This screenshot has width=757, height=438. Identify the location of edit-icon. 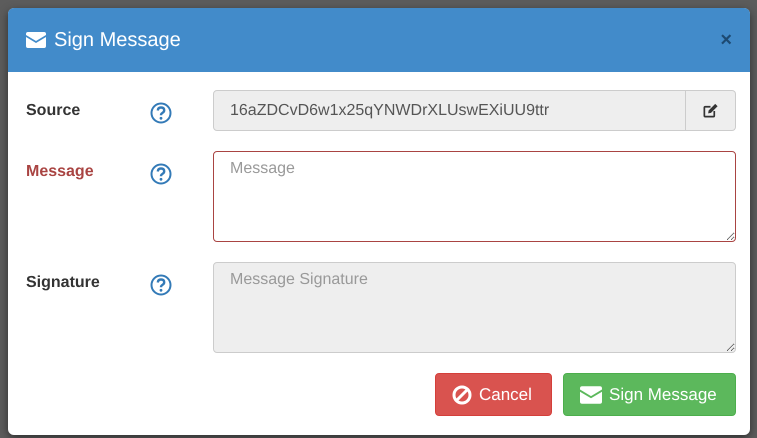
(710, 110).